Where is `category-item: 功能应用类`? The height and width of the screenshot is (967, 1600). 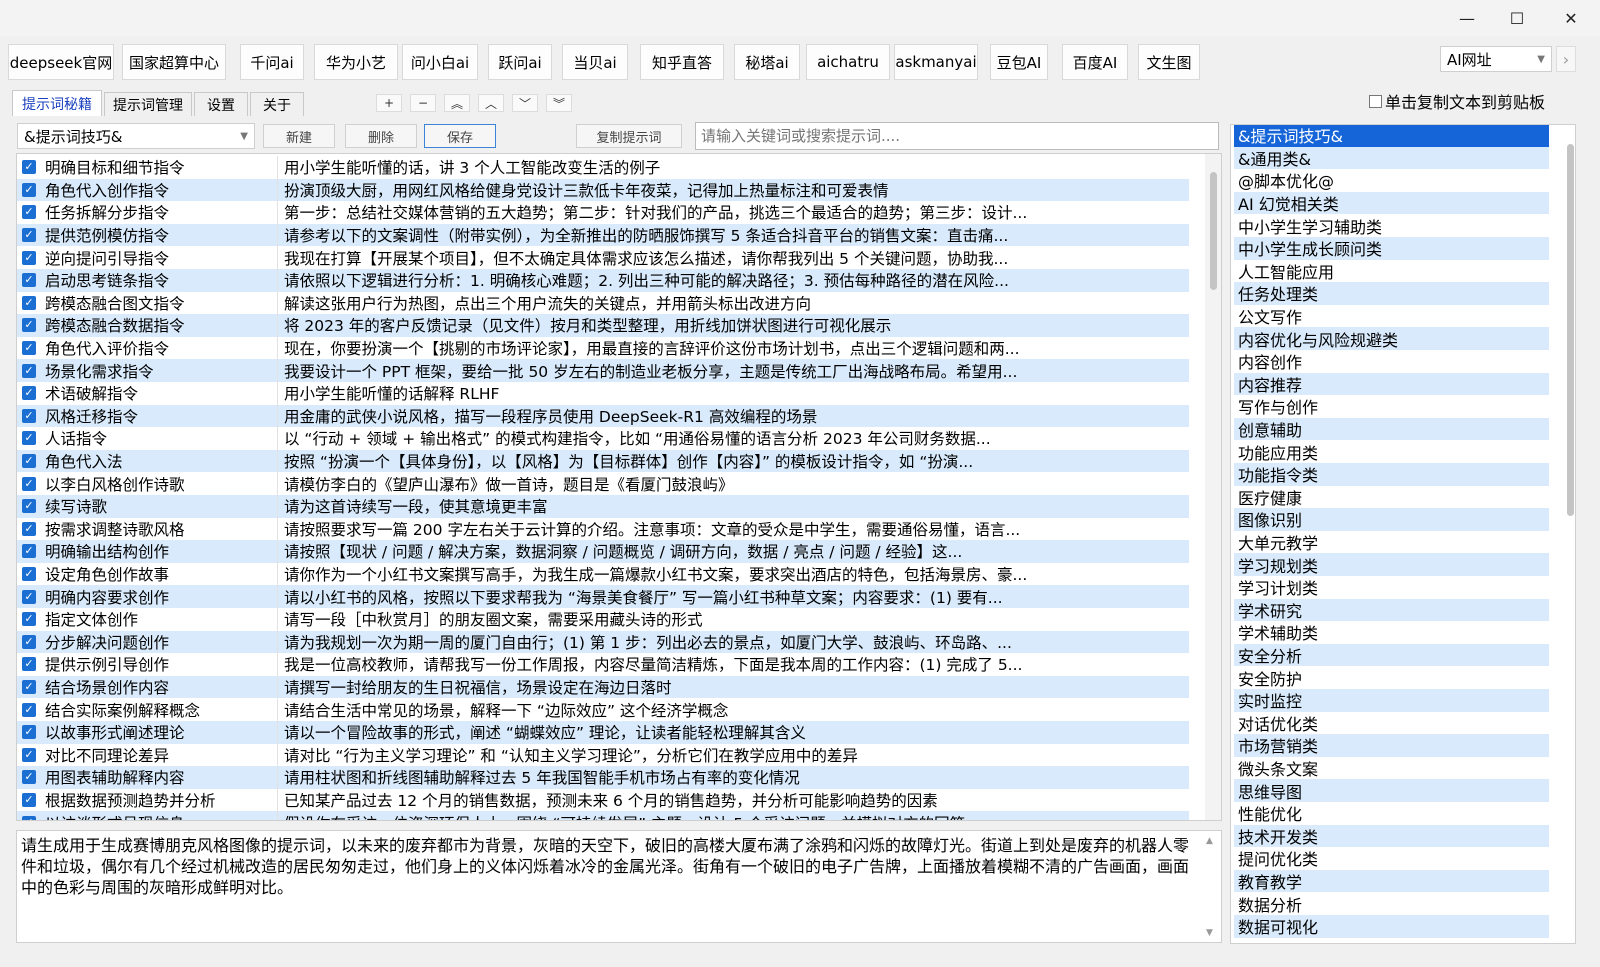
category-item: 功能应用类 is located at coordinates (1391, 451).